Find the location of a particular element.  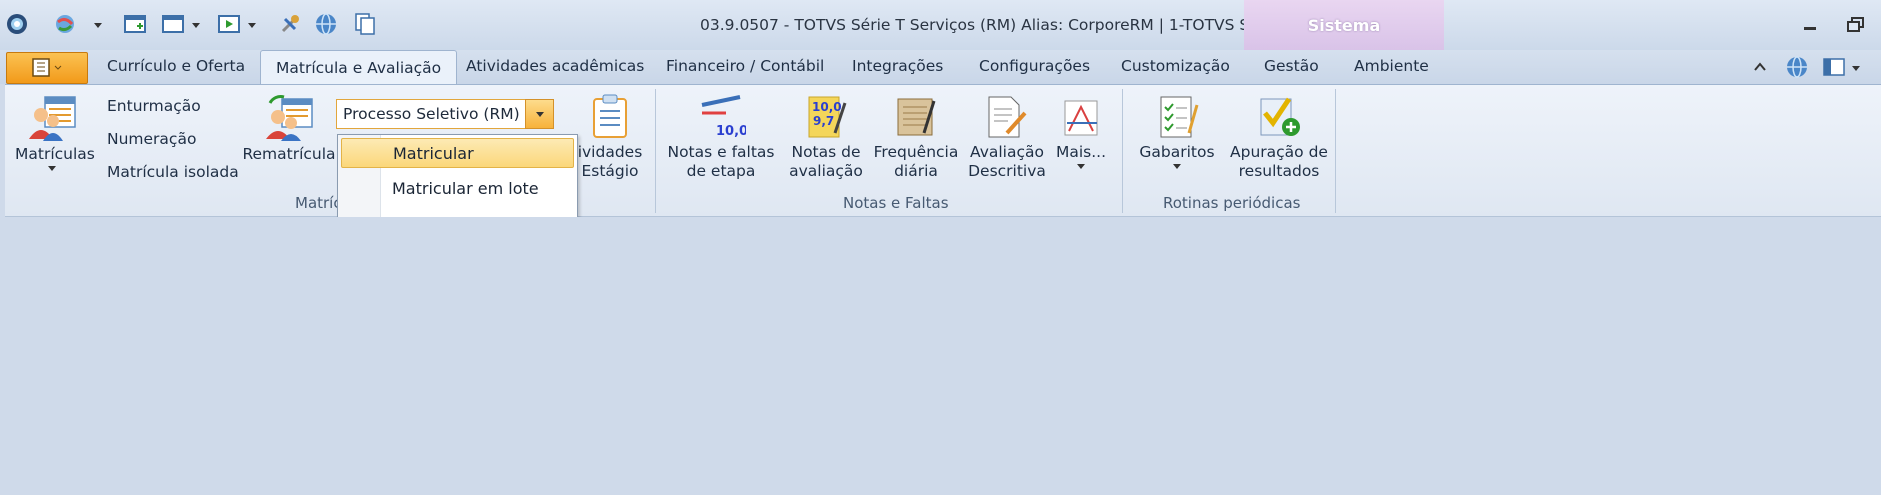

menu-item-matricular-em-lote: Matricular em lote is located at coordinates (457, 189).